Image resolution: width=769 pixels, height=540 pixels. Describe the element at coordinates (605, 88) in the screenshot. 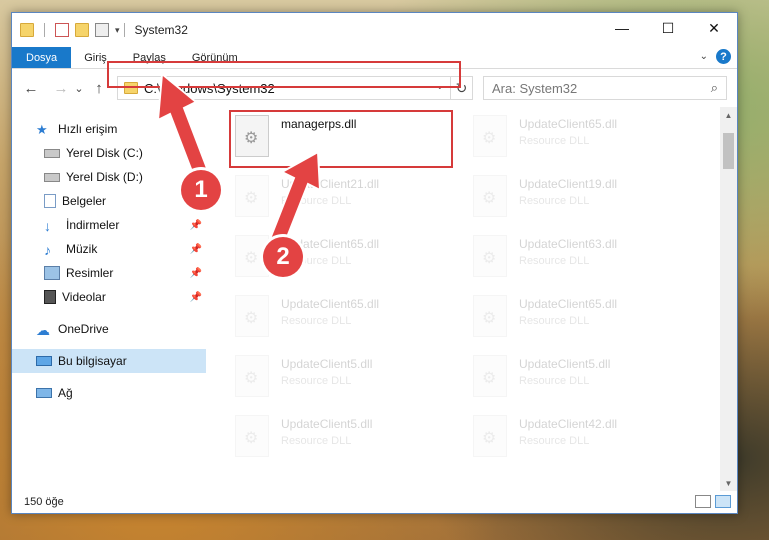

I see `search-input: Ara: System32 ⌕` at that location.